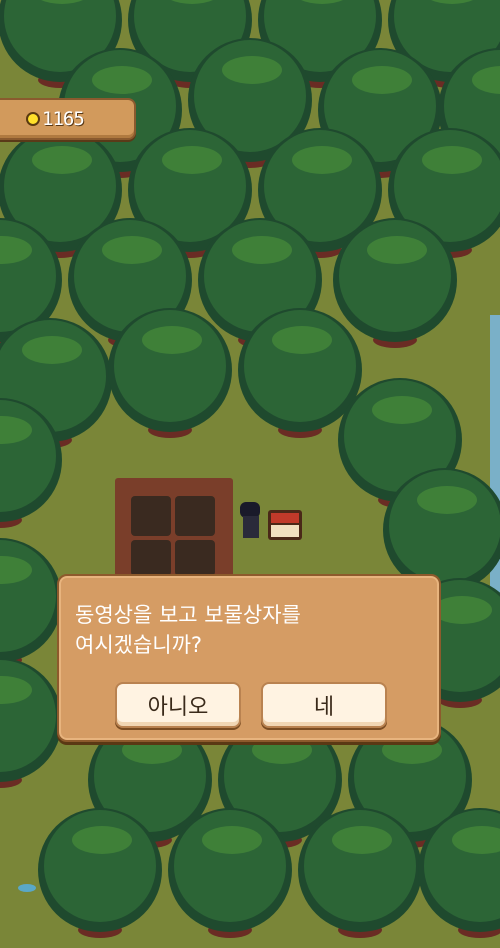 This screenshot has height=948, width=500. Describe the element at coordinates (174, 528) in the screenshot. I see `farm-plot` at that location.